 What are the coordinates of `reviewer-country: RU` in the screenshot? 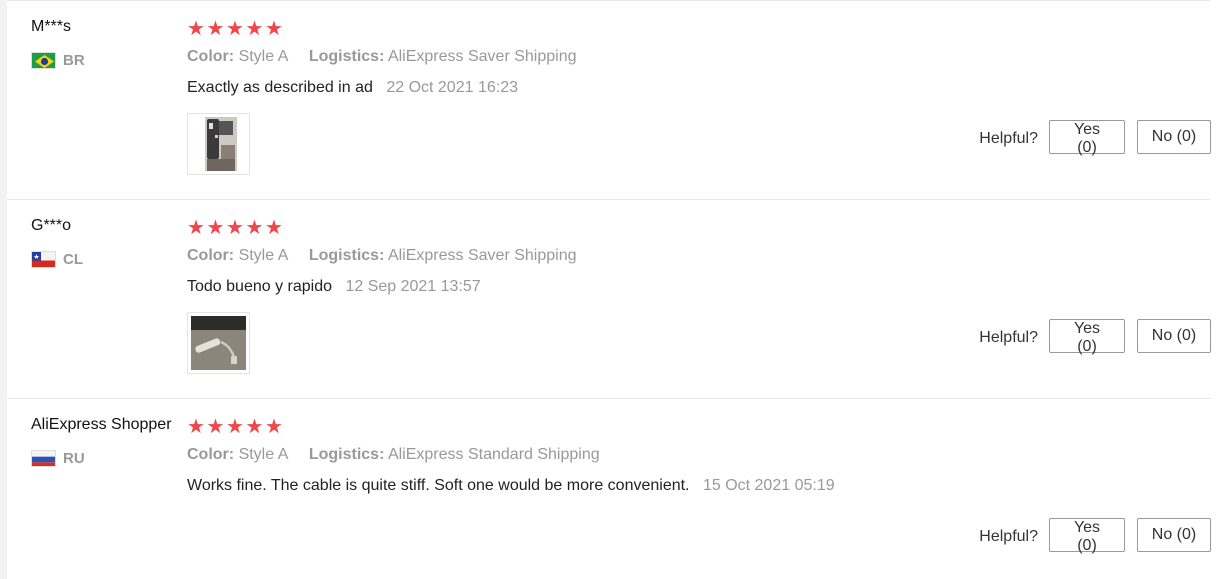 It's located at (58, 458).